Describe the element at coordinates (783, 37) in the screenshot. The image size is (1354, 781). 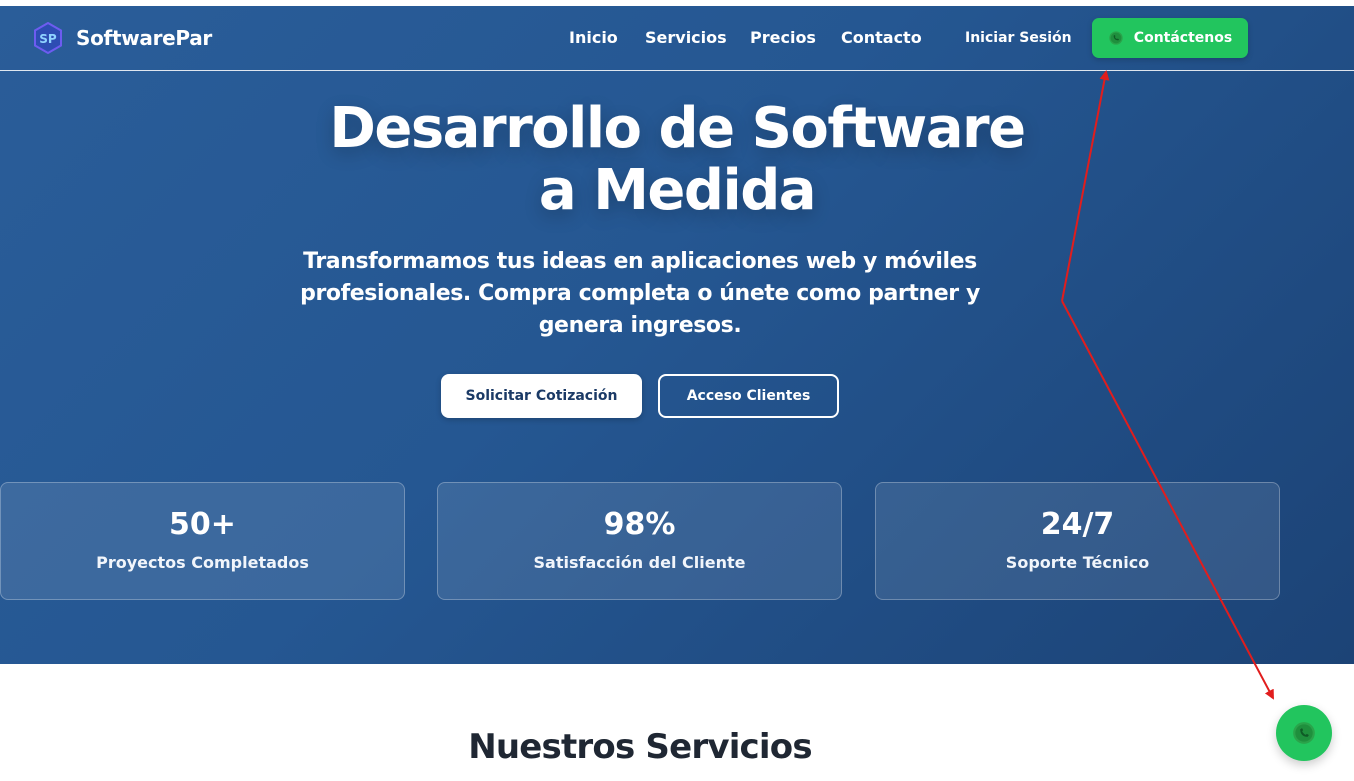
I see `nav-link-precios: Precios` at that location.